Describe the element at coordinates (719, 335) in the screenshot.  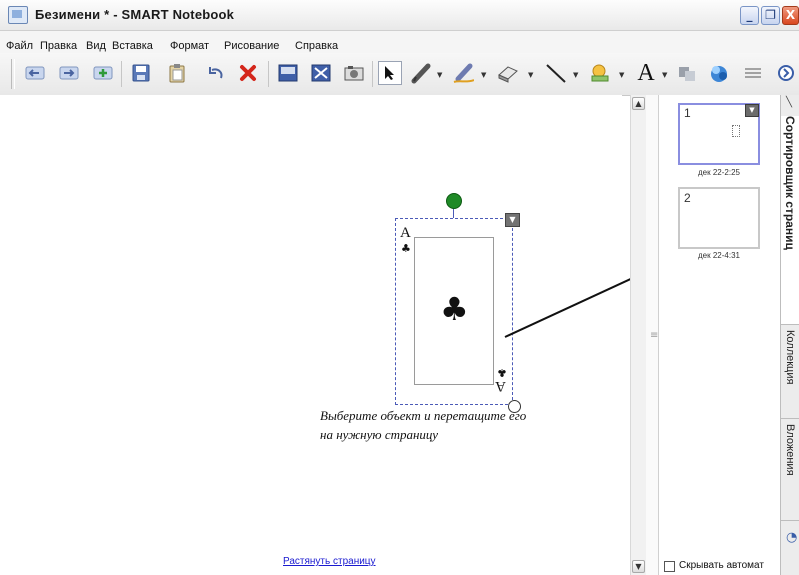
I see `page-sorter-panel` at that location.